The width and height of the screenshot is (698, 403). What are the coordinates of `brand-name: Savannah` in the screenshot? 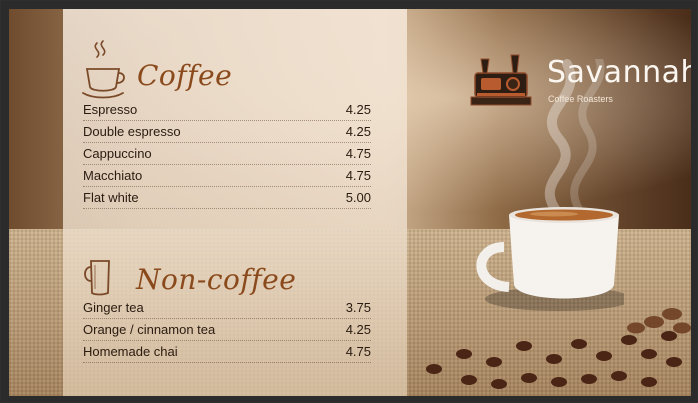 It's located at (619, 72).